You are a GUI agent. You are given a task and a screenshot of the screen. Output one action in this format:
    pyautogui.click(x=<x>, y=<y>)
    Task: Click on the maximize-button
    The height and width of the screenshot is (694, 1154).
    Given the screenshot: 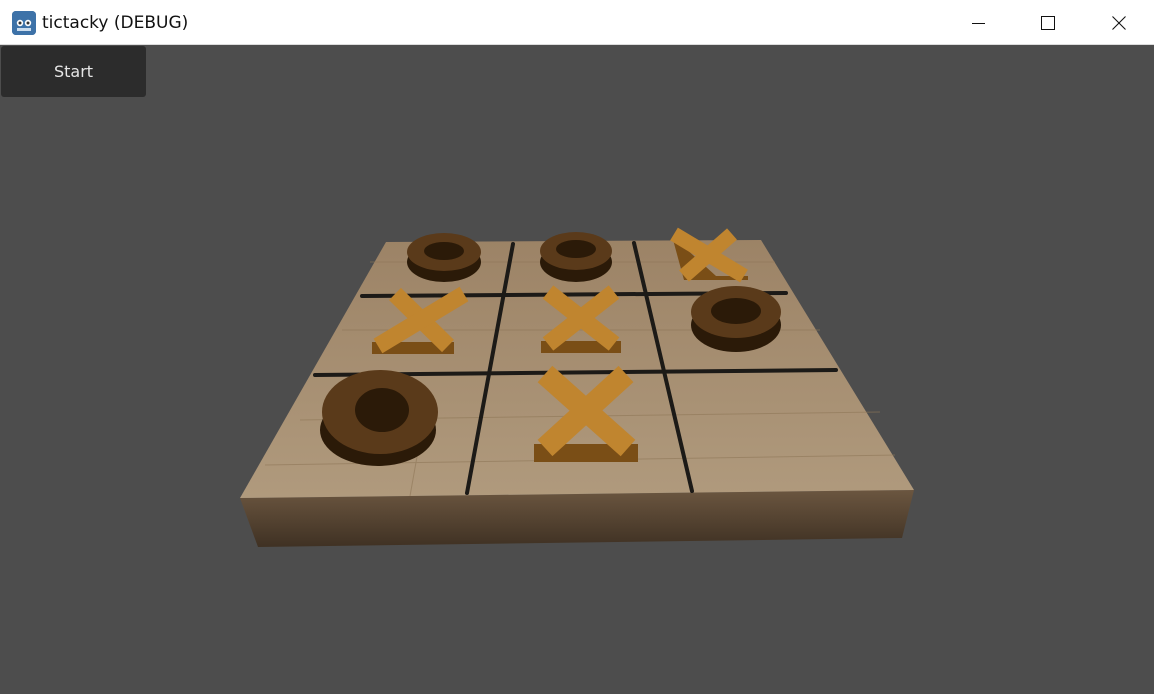 What is the action you would take?
    pyautogui.click(x=1048, y=22)
    